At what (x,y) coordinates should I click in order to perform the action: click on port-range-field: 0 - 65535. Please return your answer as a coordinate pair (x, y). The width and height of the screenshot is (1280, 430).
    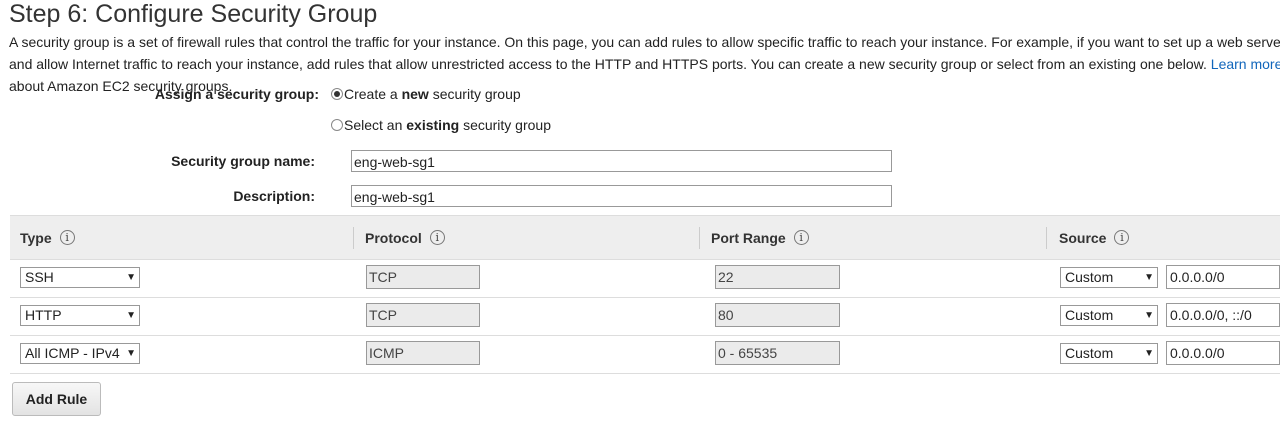
    Looking at the image, I should click on (777, 353).